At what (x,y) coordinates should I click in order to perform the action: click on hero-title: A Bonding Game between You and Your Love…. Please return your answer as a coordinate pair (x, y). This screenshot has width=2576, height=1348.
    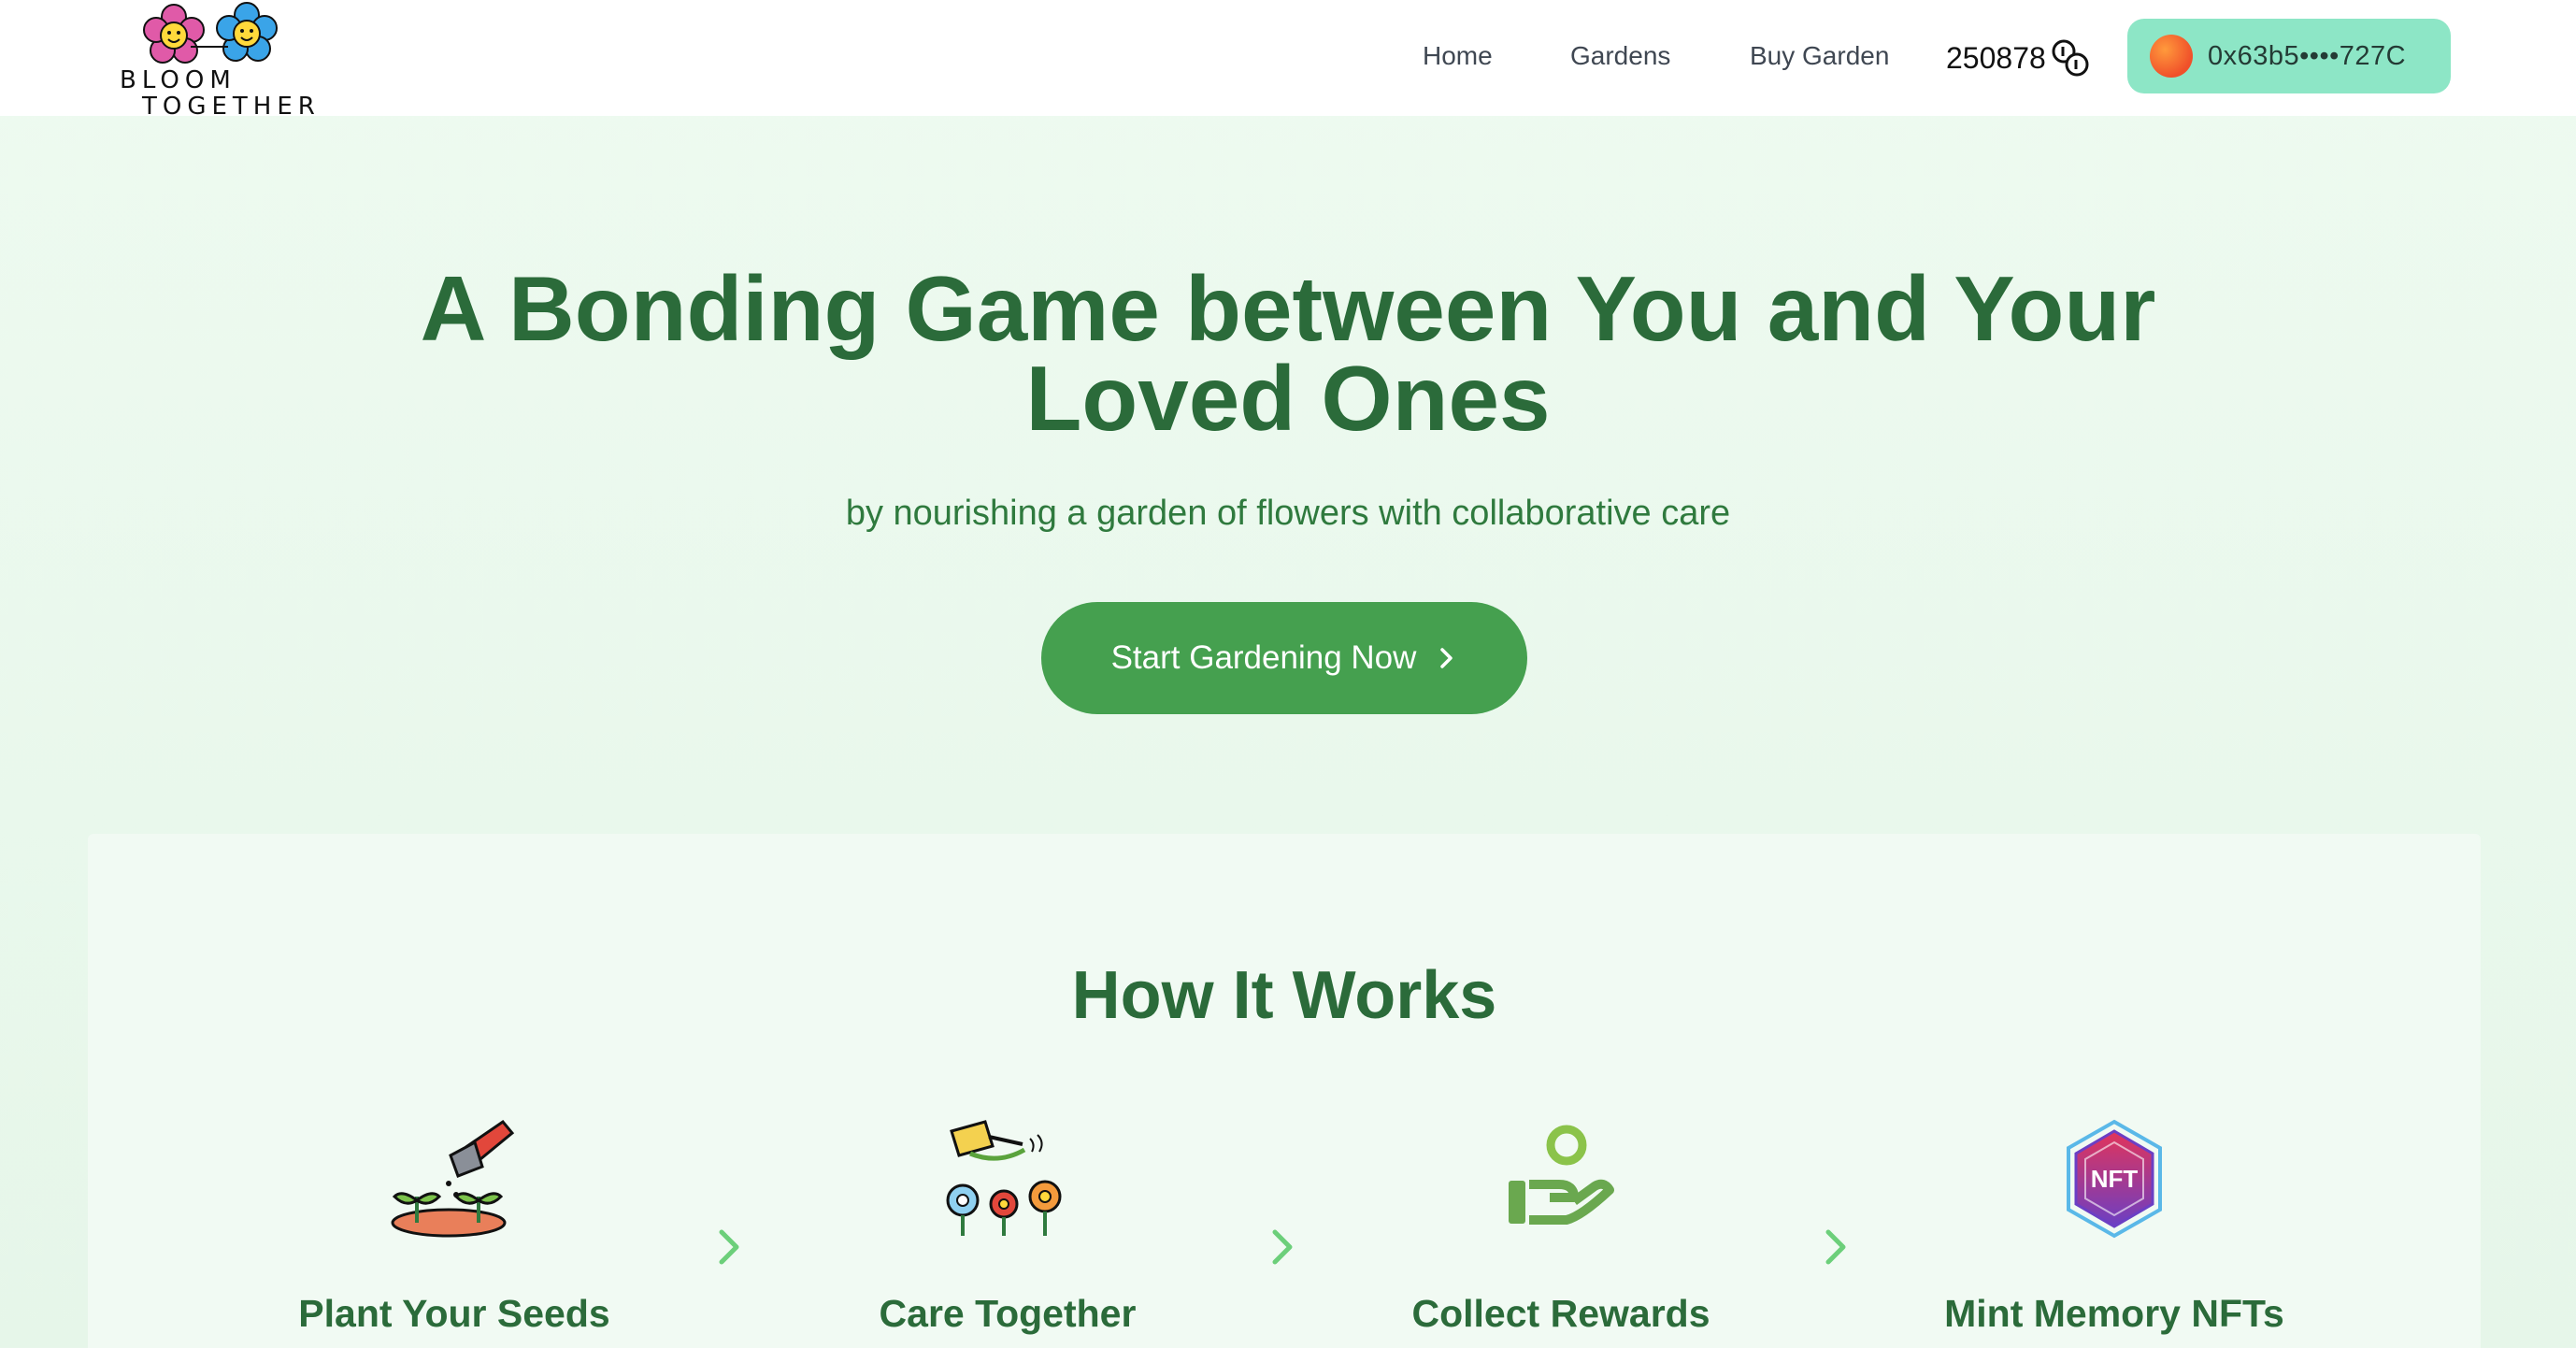
    Looking at the image, I should click on (1288, 353).